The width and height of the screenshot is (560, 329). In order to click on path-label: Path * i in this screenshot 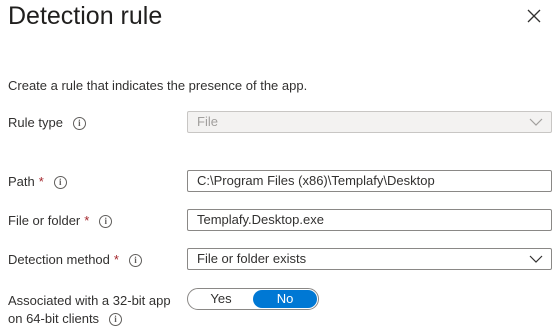, I will do `click(37, 182)`.